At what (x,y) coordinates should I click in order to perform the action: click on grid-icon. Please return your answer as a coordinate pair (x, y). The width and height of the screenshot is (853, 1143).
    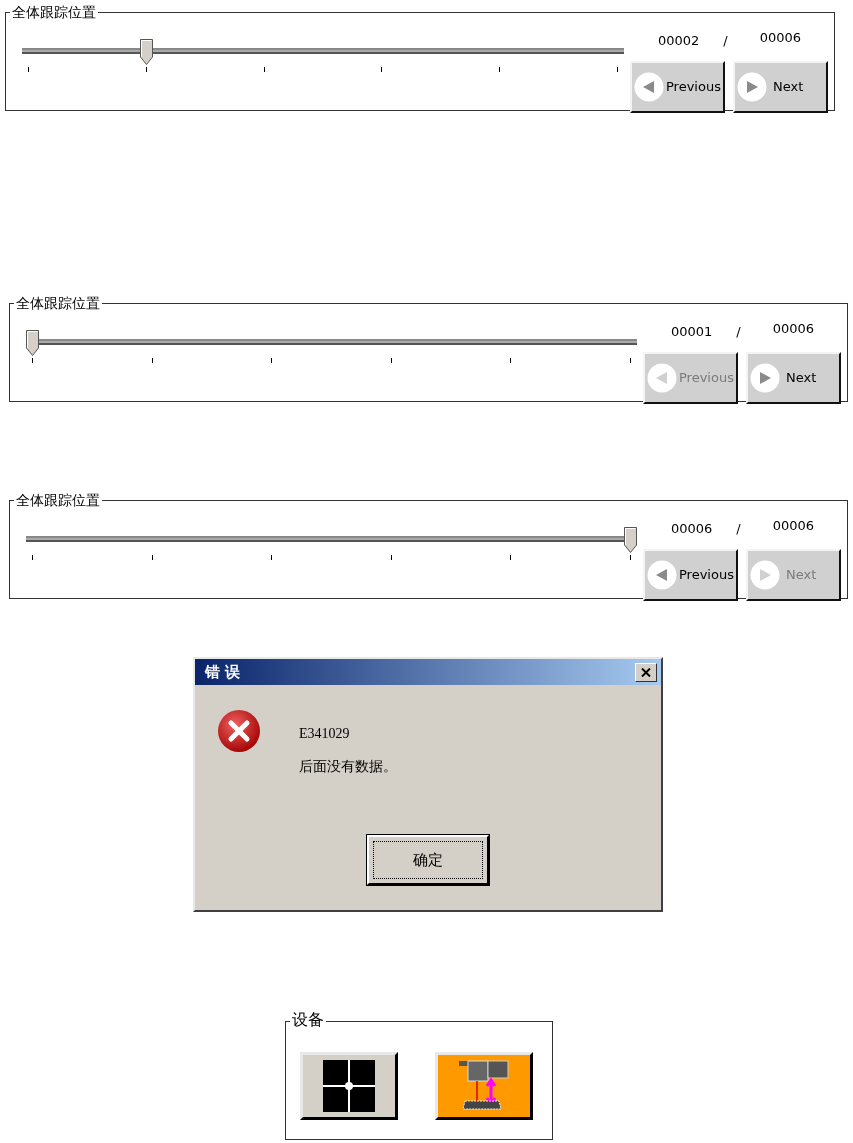
    Looking at the image, I should click on (349, 1086).